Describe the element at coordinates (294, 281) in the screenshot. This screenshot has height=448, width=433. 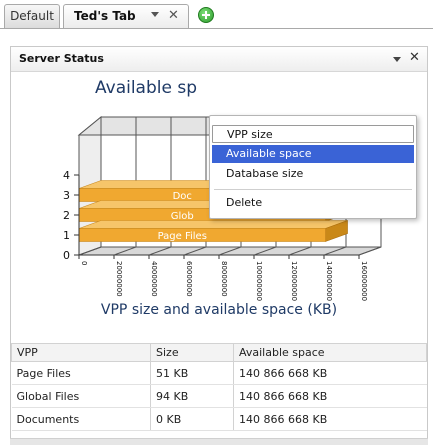
I see `x-tick-label: 120000000` at that location.